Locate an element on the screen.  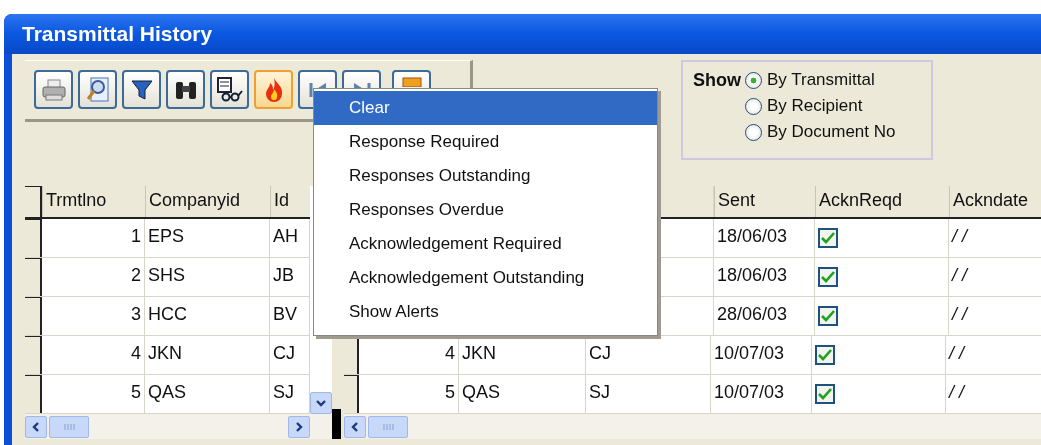
table-cell: 3 is located at coordinates (93, 316).